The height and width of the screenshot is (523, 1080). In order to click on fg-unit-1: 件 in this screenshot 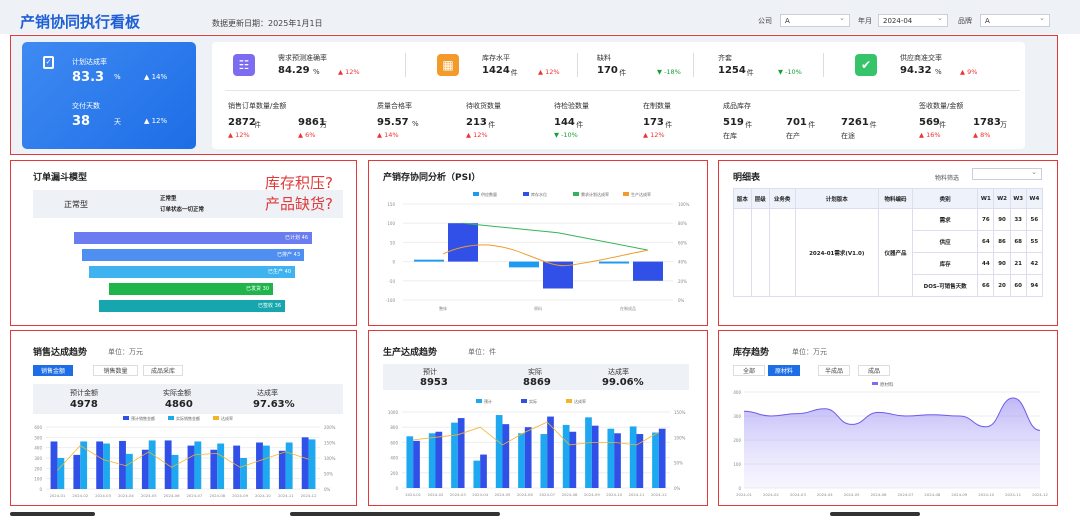, I will do `click(812, 125)`.